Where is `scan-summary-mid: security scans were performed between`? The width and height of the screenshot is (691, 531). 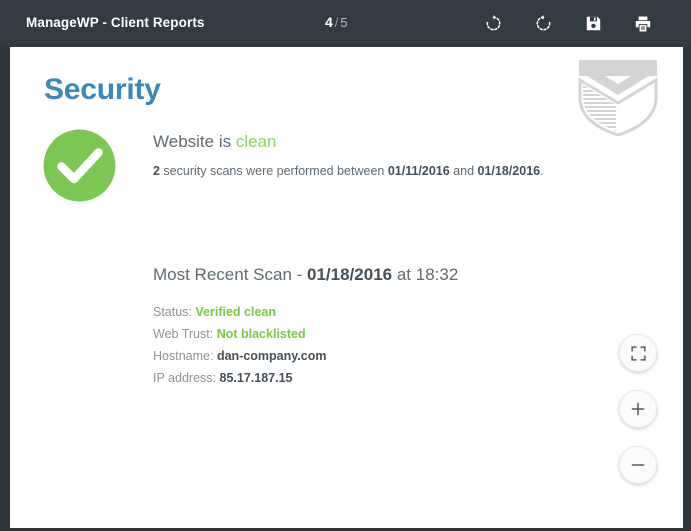 scan-summary-mid: security scans were performed between is located at coordinates (273, 171).